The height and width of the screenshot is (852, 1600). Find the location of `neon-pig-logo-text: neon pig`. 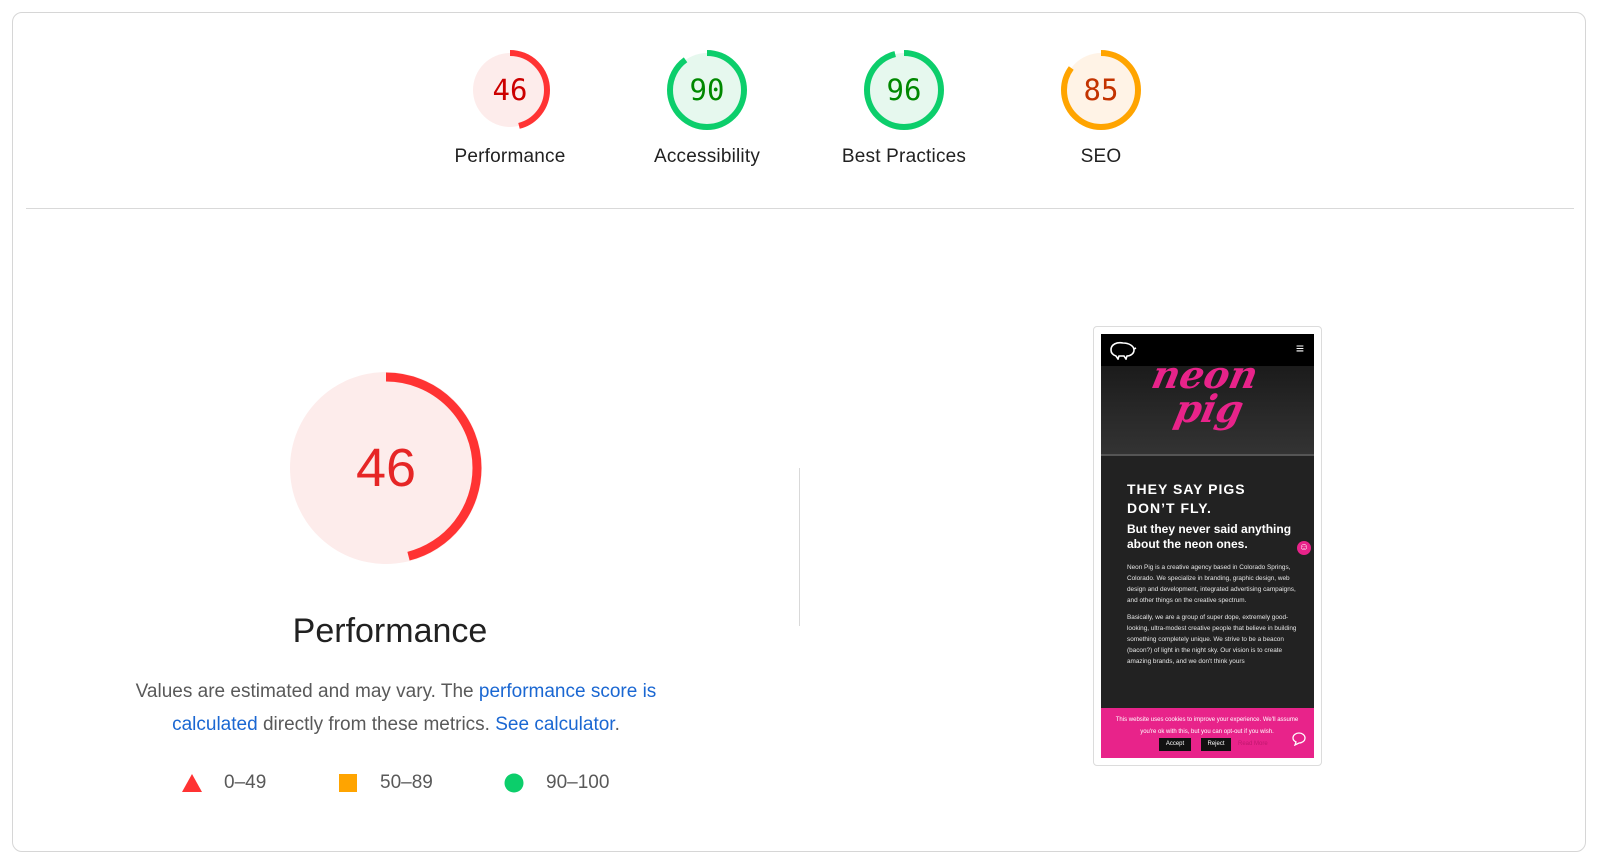

neon-pig-logo-text: neon pig is located at coordinates (1202, 391).